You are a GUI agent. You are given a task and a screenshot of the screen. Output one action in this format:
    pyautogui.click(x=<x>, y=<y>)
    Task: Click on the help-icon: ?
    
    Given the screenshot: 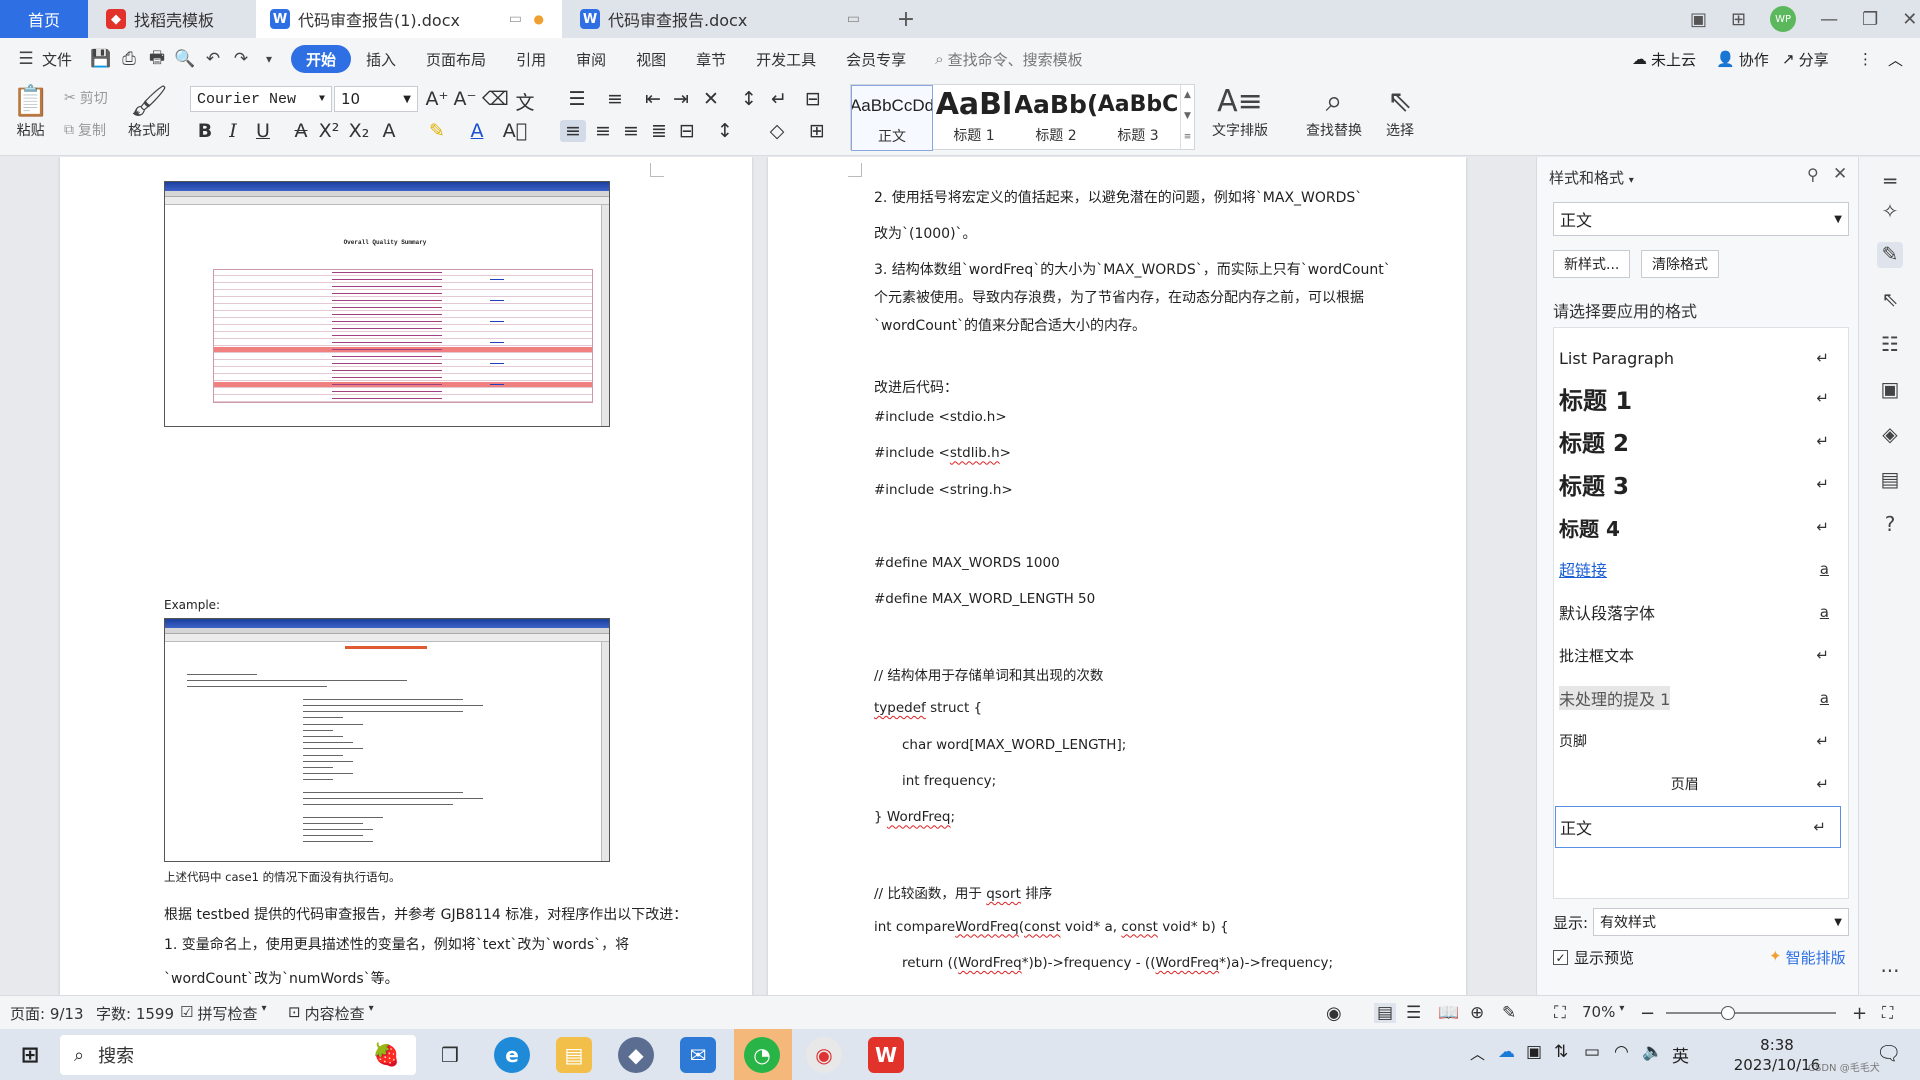 What is the action you would take?
    pyautogui.click(x=1890, y=525)
    